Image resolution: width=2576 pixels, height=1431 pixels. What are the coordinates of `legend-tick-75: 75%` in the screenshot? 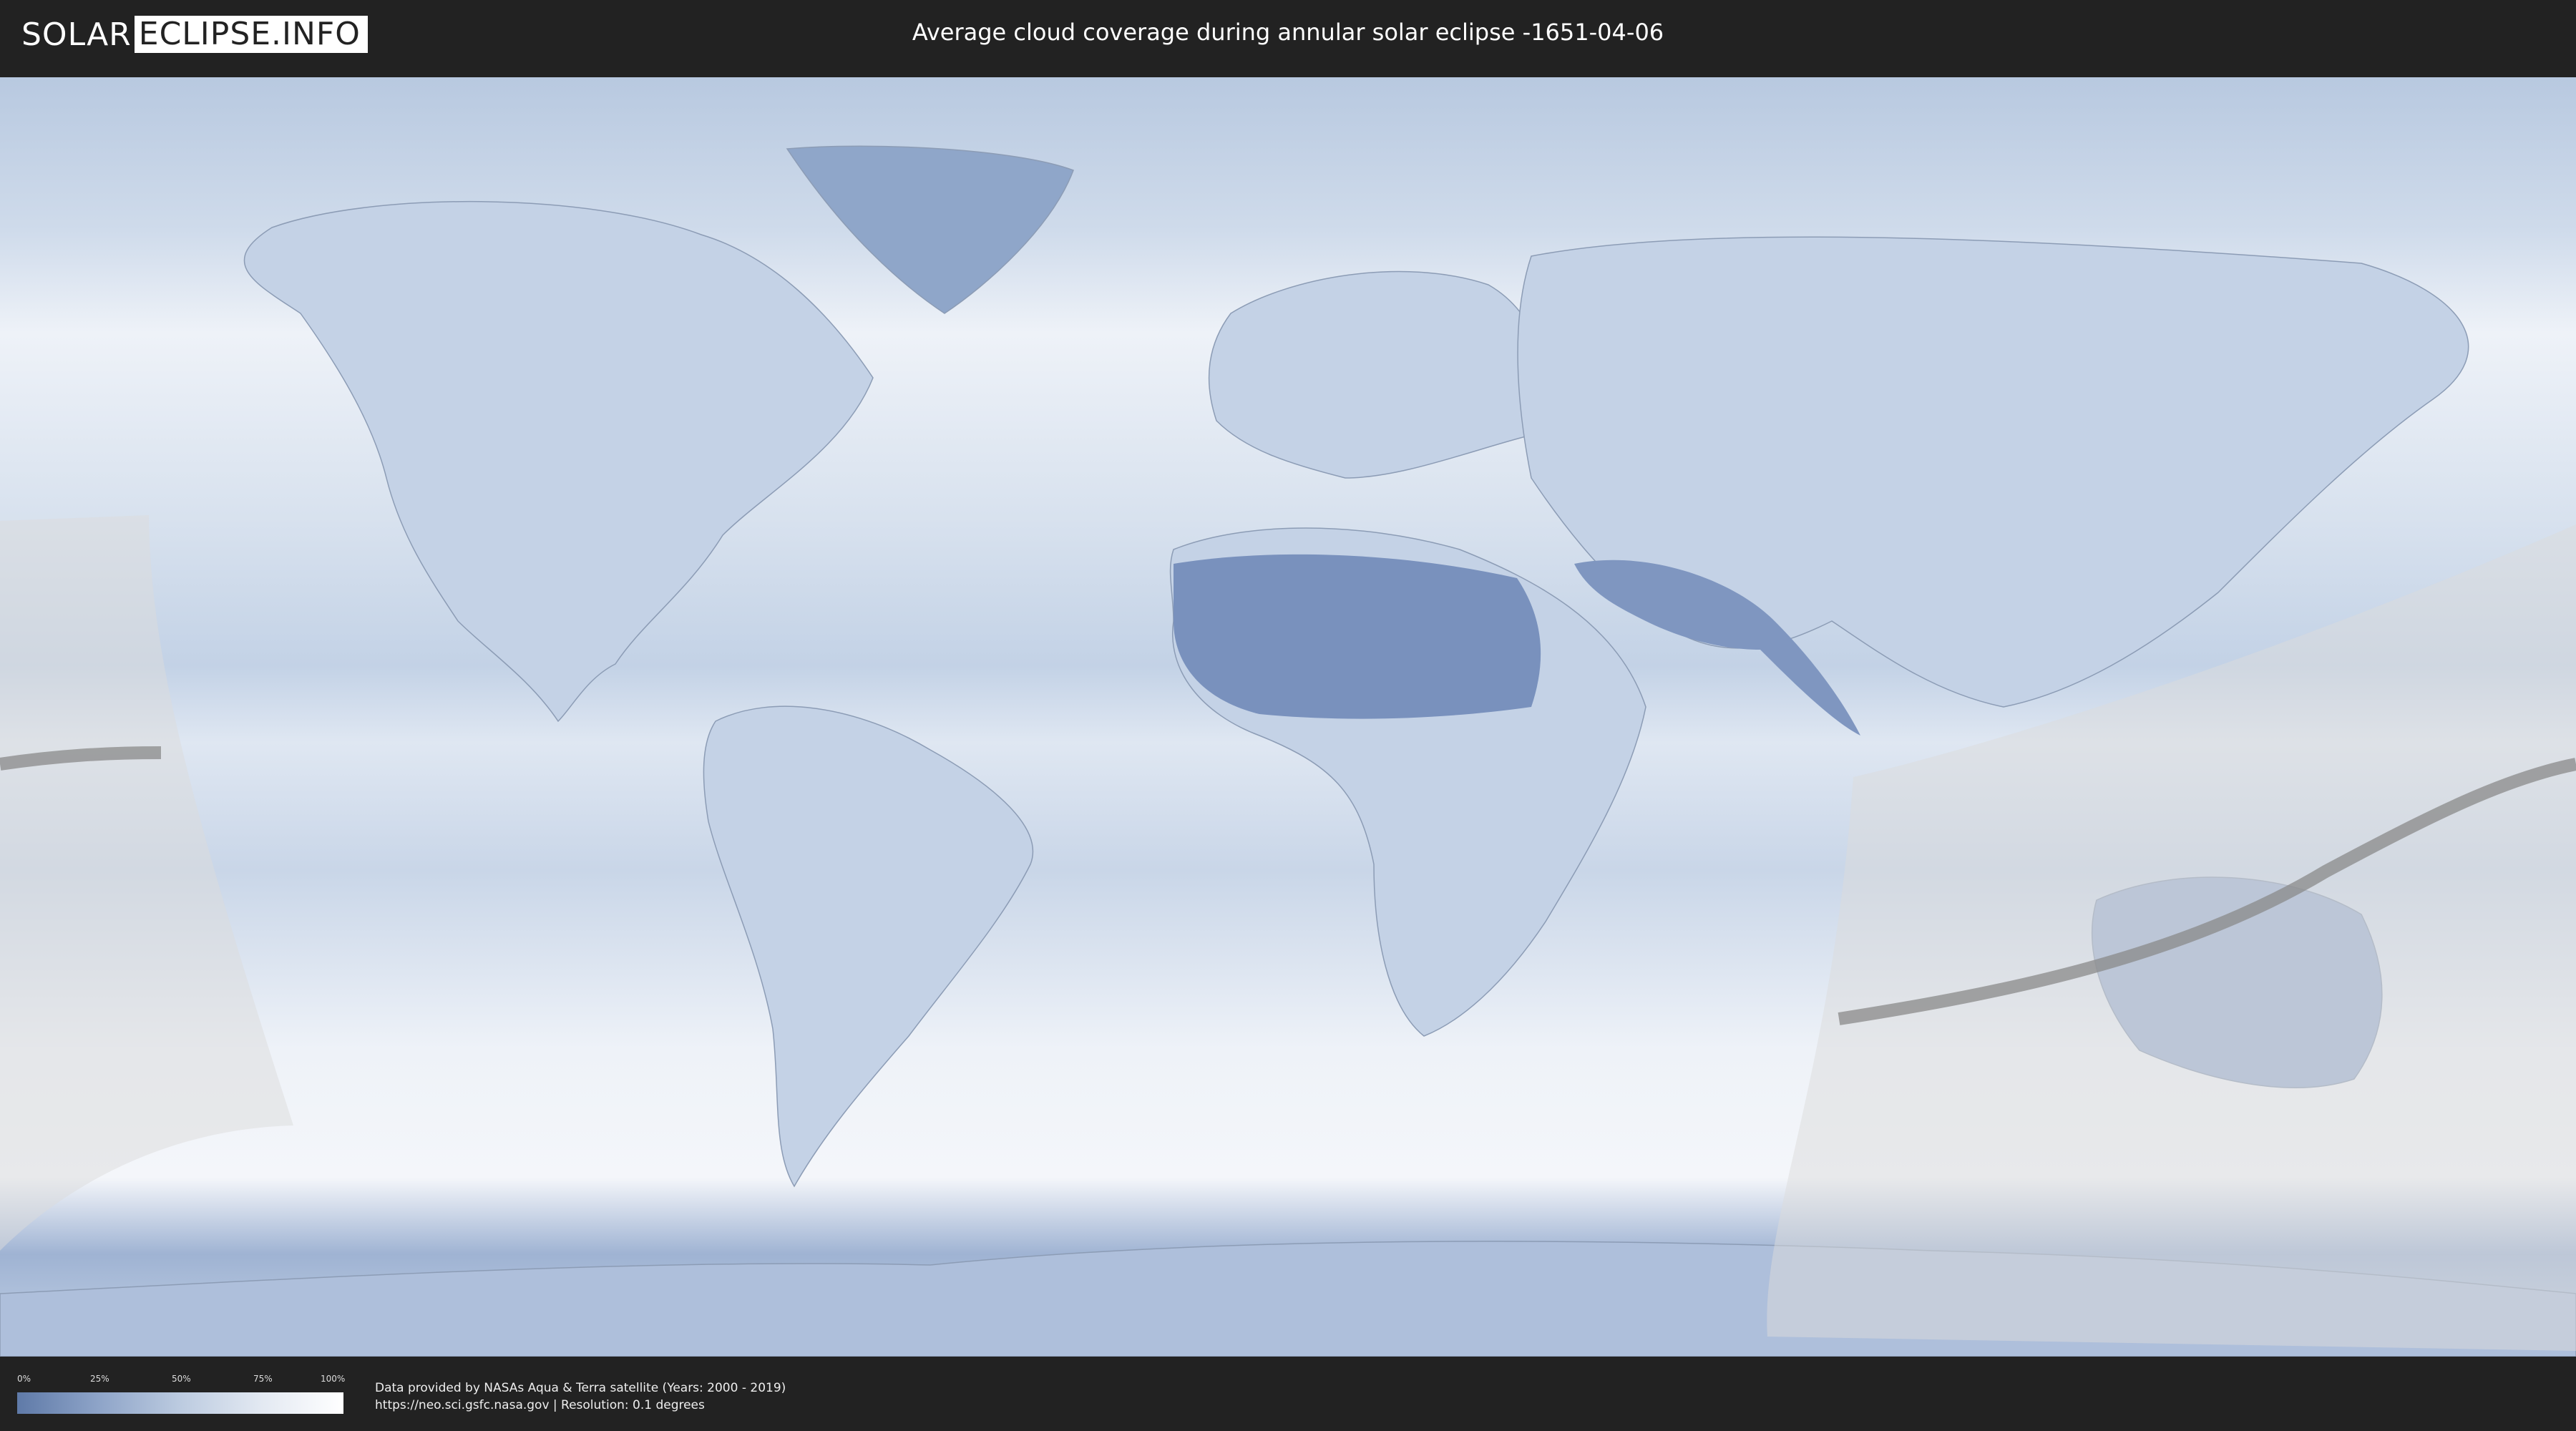 It's located at (263, 1379).